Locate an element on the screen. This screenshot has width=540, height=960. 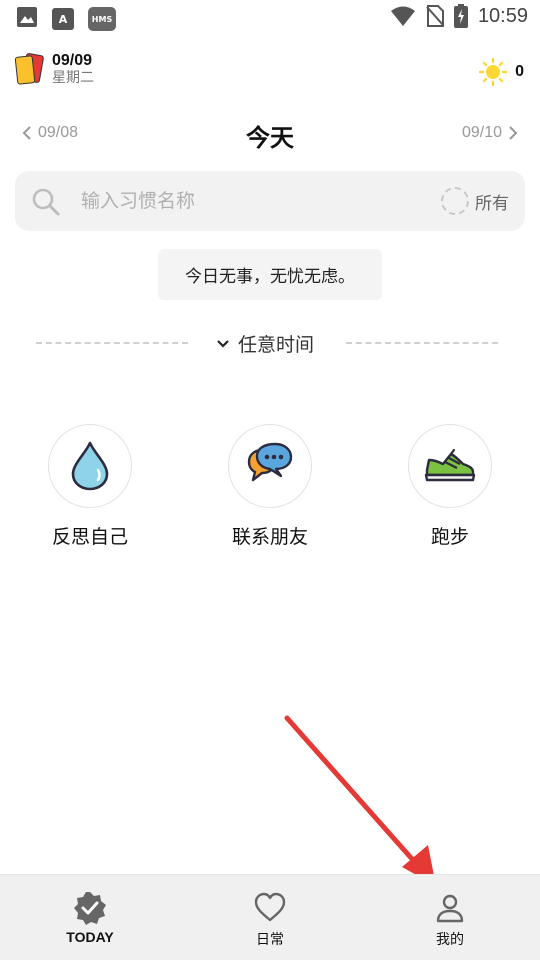
filter-circle-icon is located at coordinates (455, 201).